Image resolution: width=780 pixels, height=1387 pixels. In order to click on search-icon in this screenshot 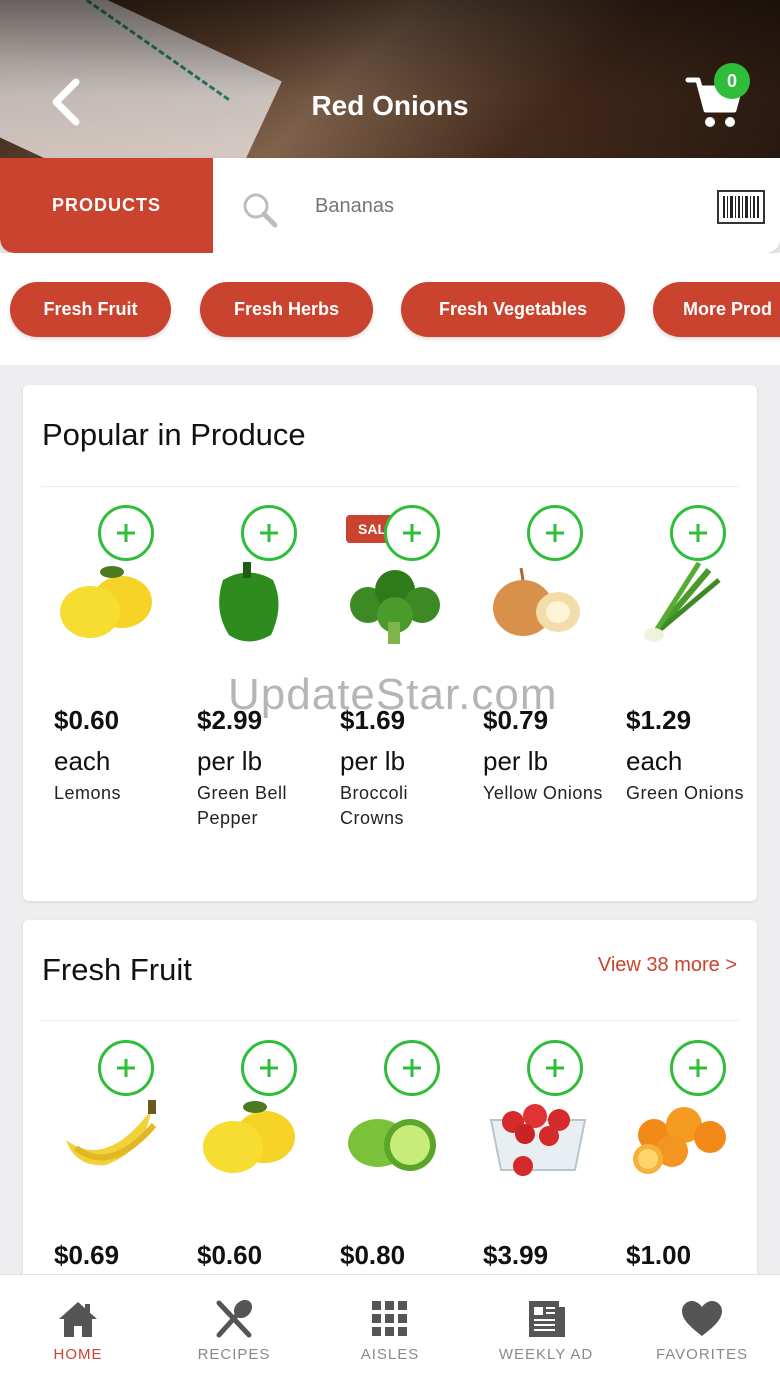, I will do `click(260, 210)`.